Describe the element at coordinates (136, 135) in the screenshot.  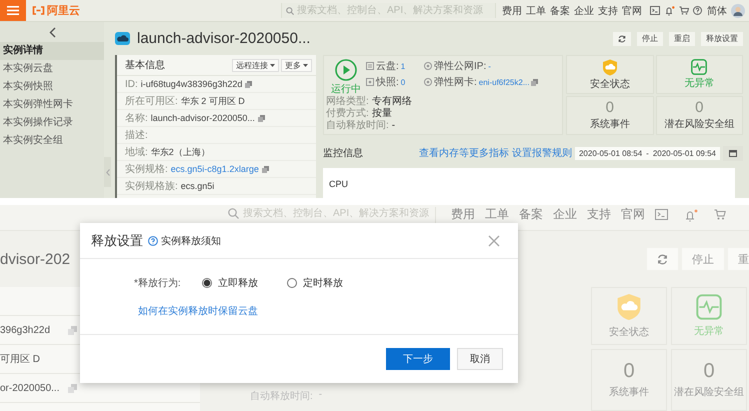
I see `field-label: 描述:` at that location.